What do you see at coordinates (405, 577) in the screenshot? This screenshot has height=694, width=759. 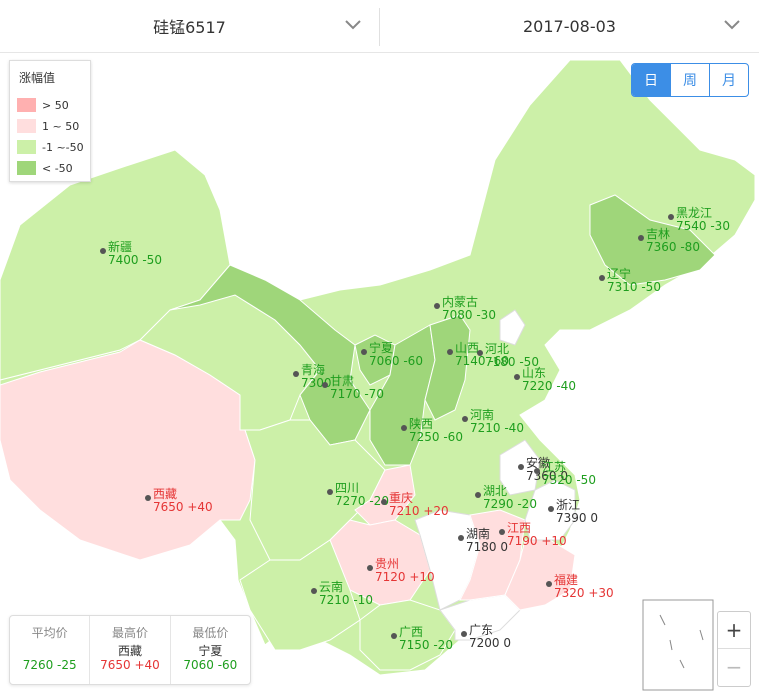 I see `province-value: 7120 +10` at bounding box center [405, 577].